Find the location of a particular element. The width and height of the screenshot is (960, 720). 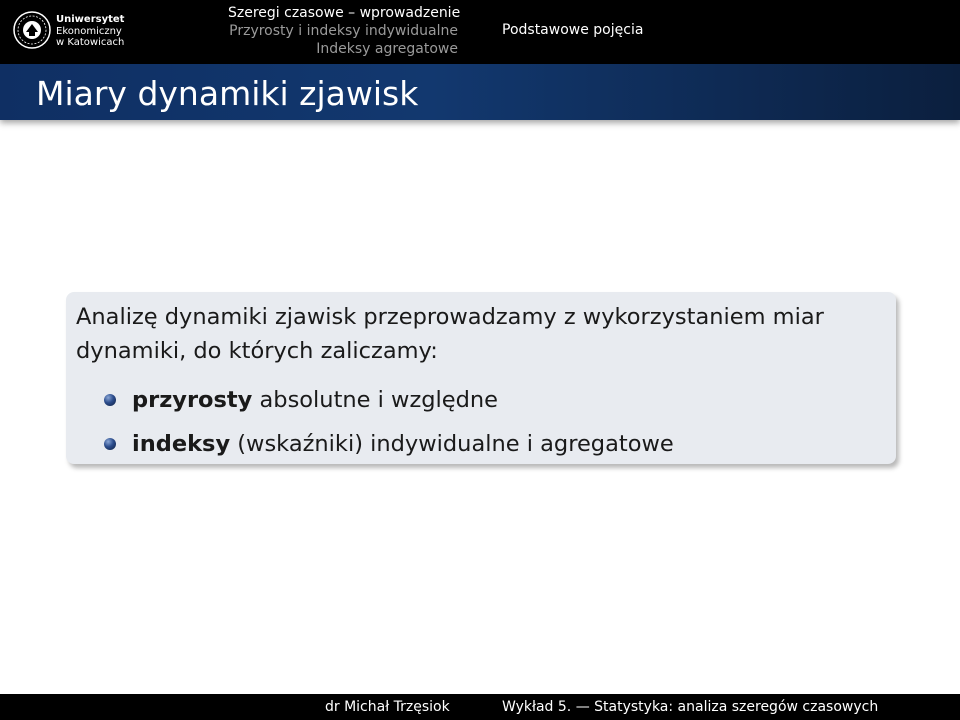

frame-title: Miary dynamiki zjawisk is located at coordinates (227, 93).